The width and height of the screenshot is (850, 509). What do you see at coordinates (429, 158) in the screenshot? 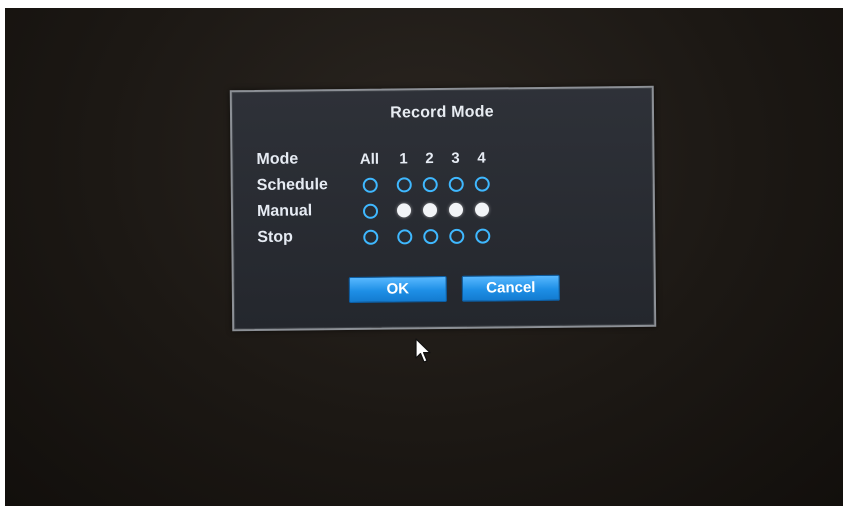
I see `channel-2-header: 2` at bounding box center [429, 158].